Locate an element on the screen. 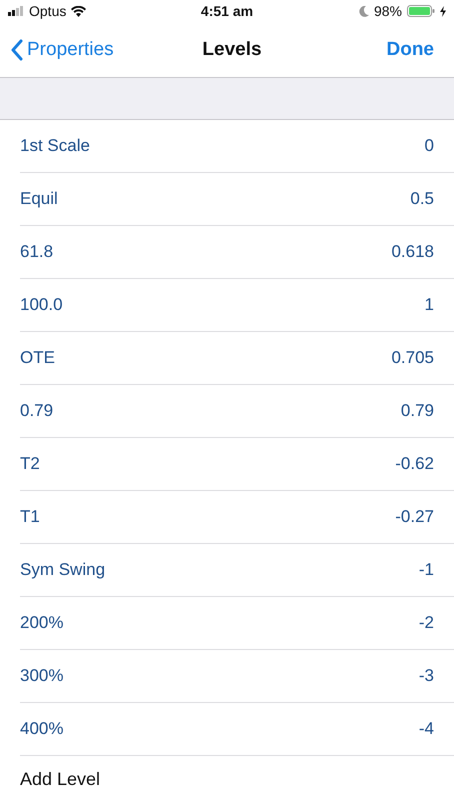 This screenshot has height=800, width=454. level-name: 200% is located at coordinates (42, 623).